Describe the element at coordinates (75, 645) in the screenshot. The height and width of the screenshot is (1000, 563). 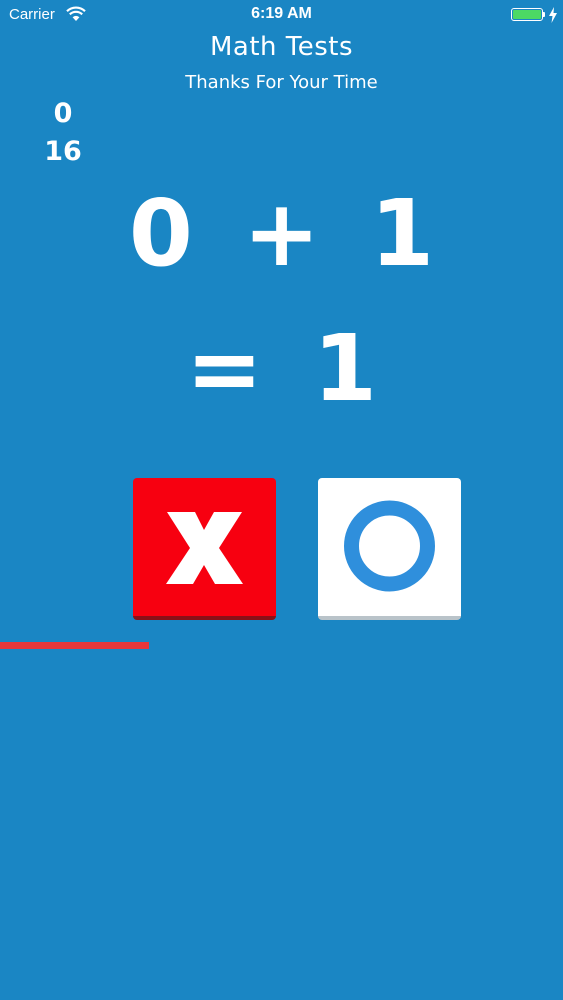
I see `timer-bar-fill` at that location.